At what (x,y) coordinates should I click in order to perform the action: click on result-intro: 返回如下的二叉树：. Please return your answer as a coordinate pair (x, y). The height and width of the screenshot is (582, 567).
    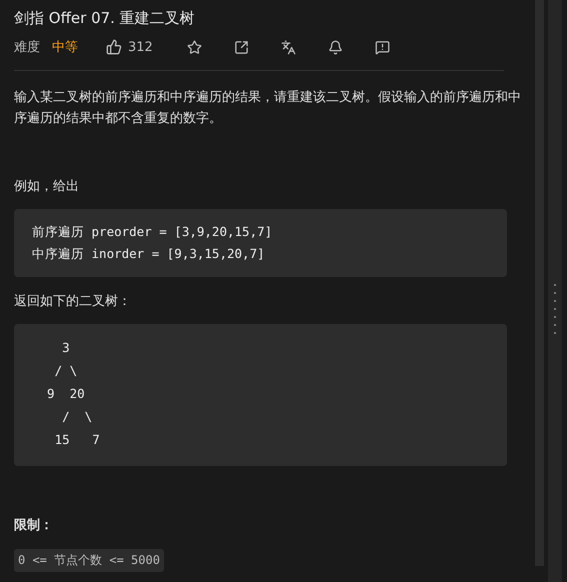
    Looking at the image, I should click on (73, 302).